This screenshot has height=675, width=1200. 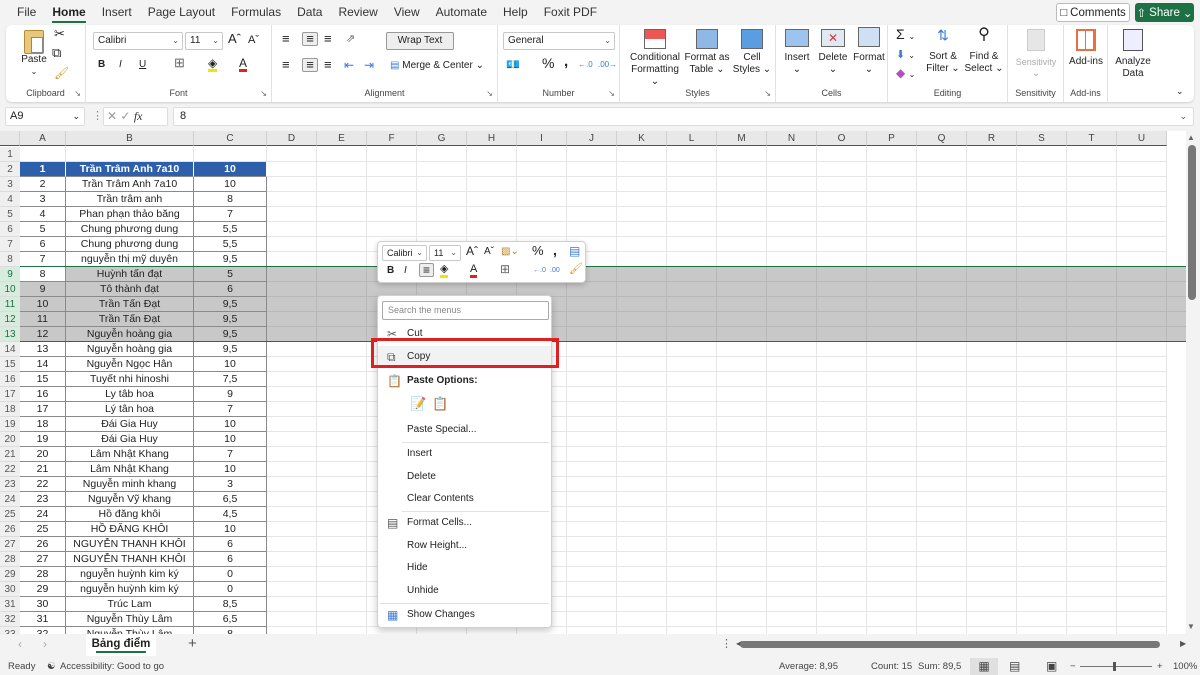 I want to click on menu-tab-formulas: Formulas, so click(x=256, y=12).